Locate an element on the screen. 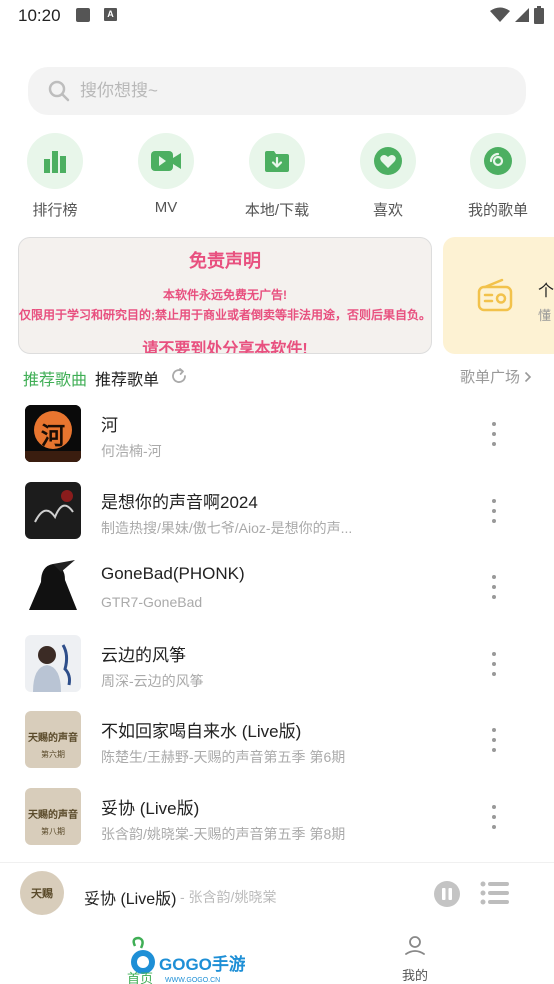 The height and width of the screenshot is (984, 554). song-subtitle: GTR7-GoneBad is located at coordinates (152, 602).